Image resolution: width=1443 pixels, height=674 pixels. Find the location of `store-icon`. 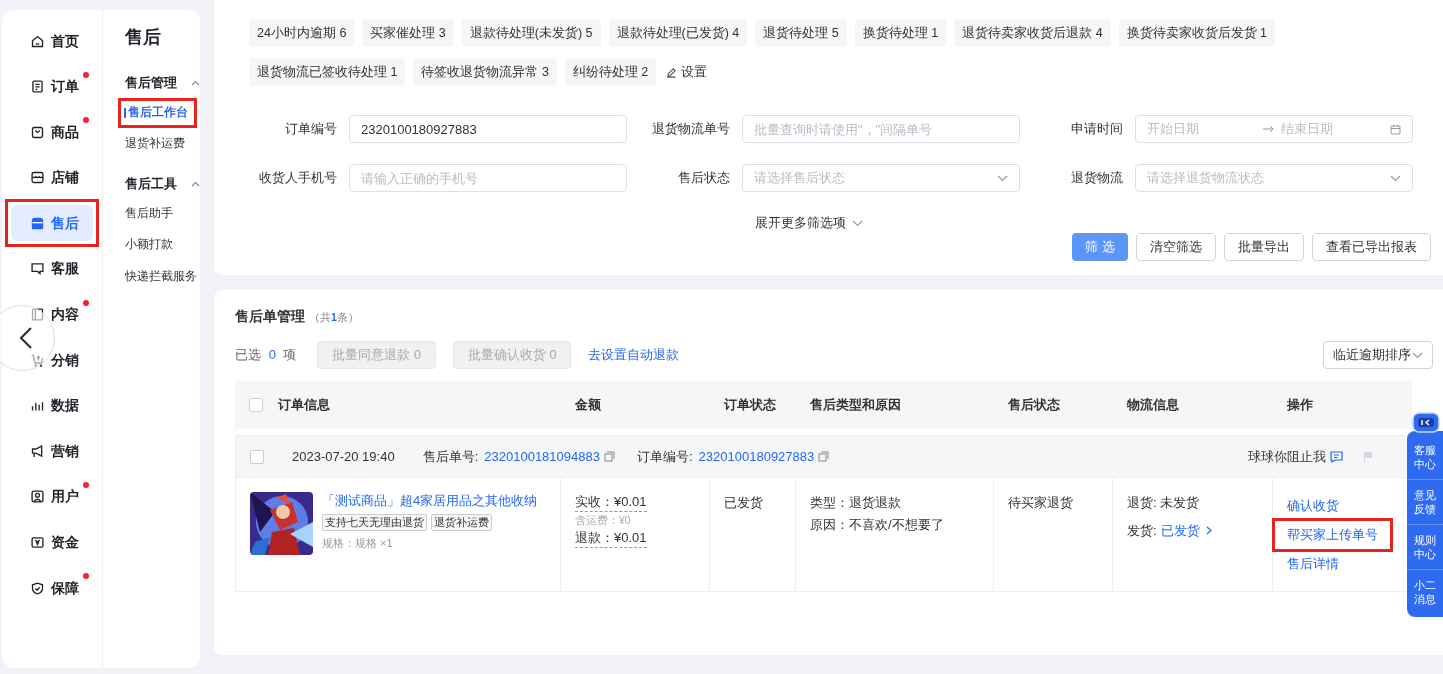

store-icon is located at coordinates (37, 178).